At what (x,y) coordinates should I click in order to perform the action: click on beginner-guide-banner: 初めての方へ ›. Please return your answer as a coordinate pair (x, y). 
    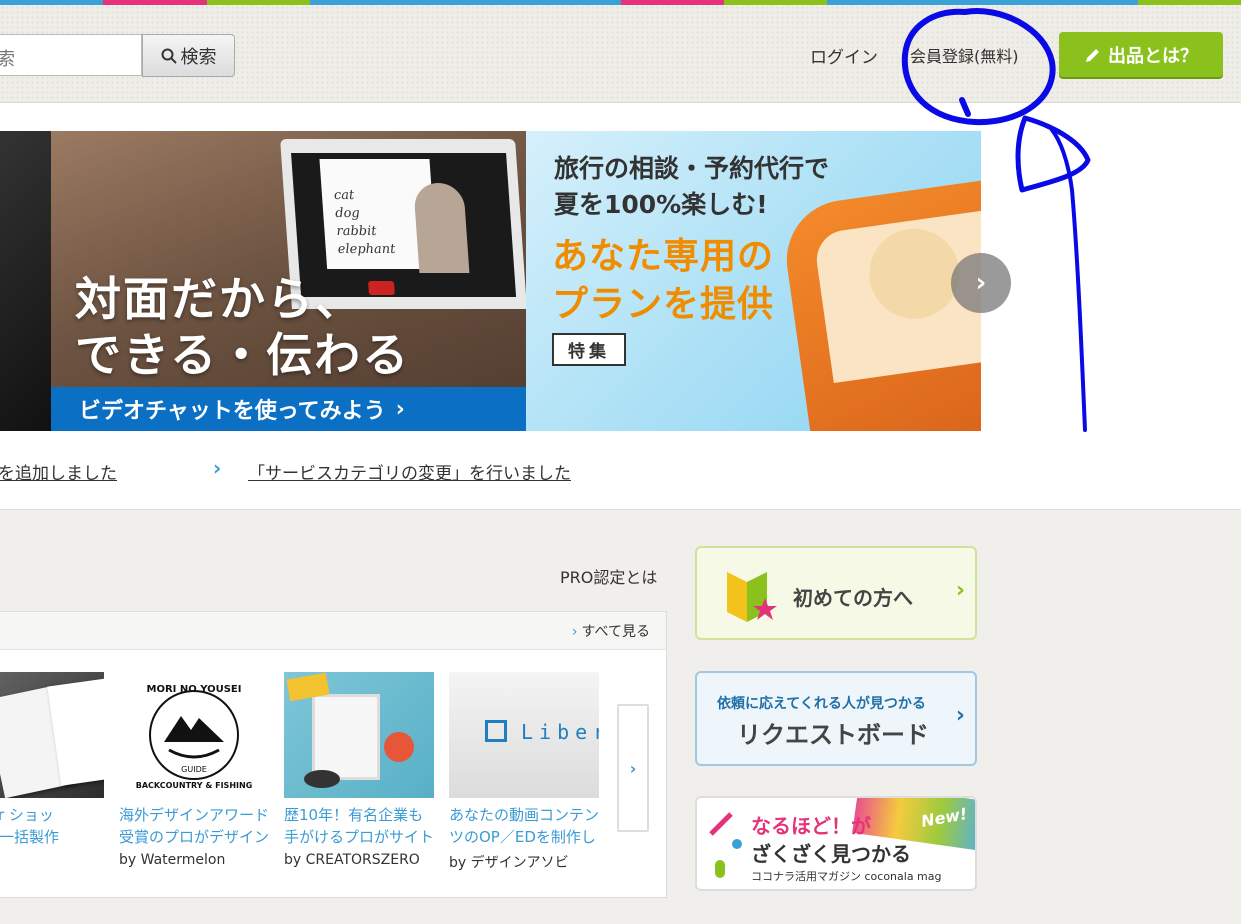
    Looking at the image, I should click on (836, 593).